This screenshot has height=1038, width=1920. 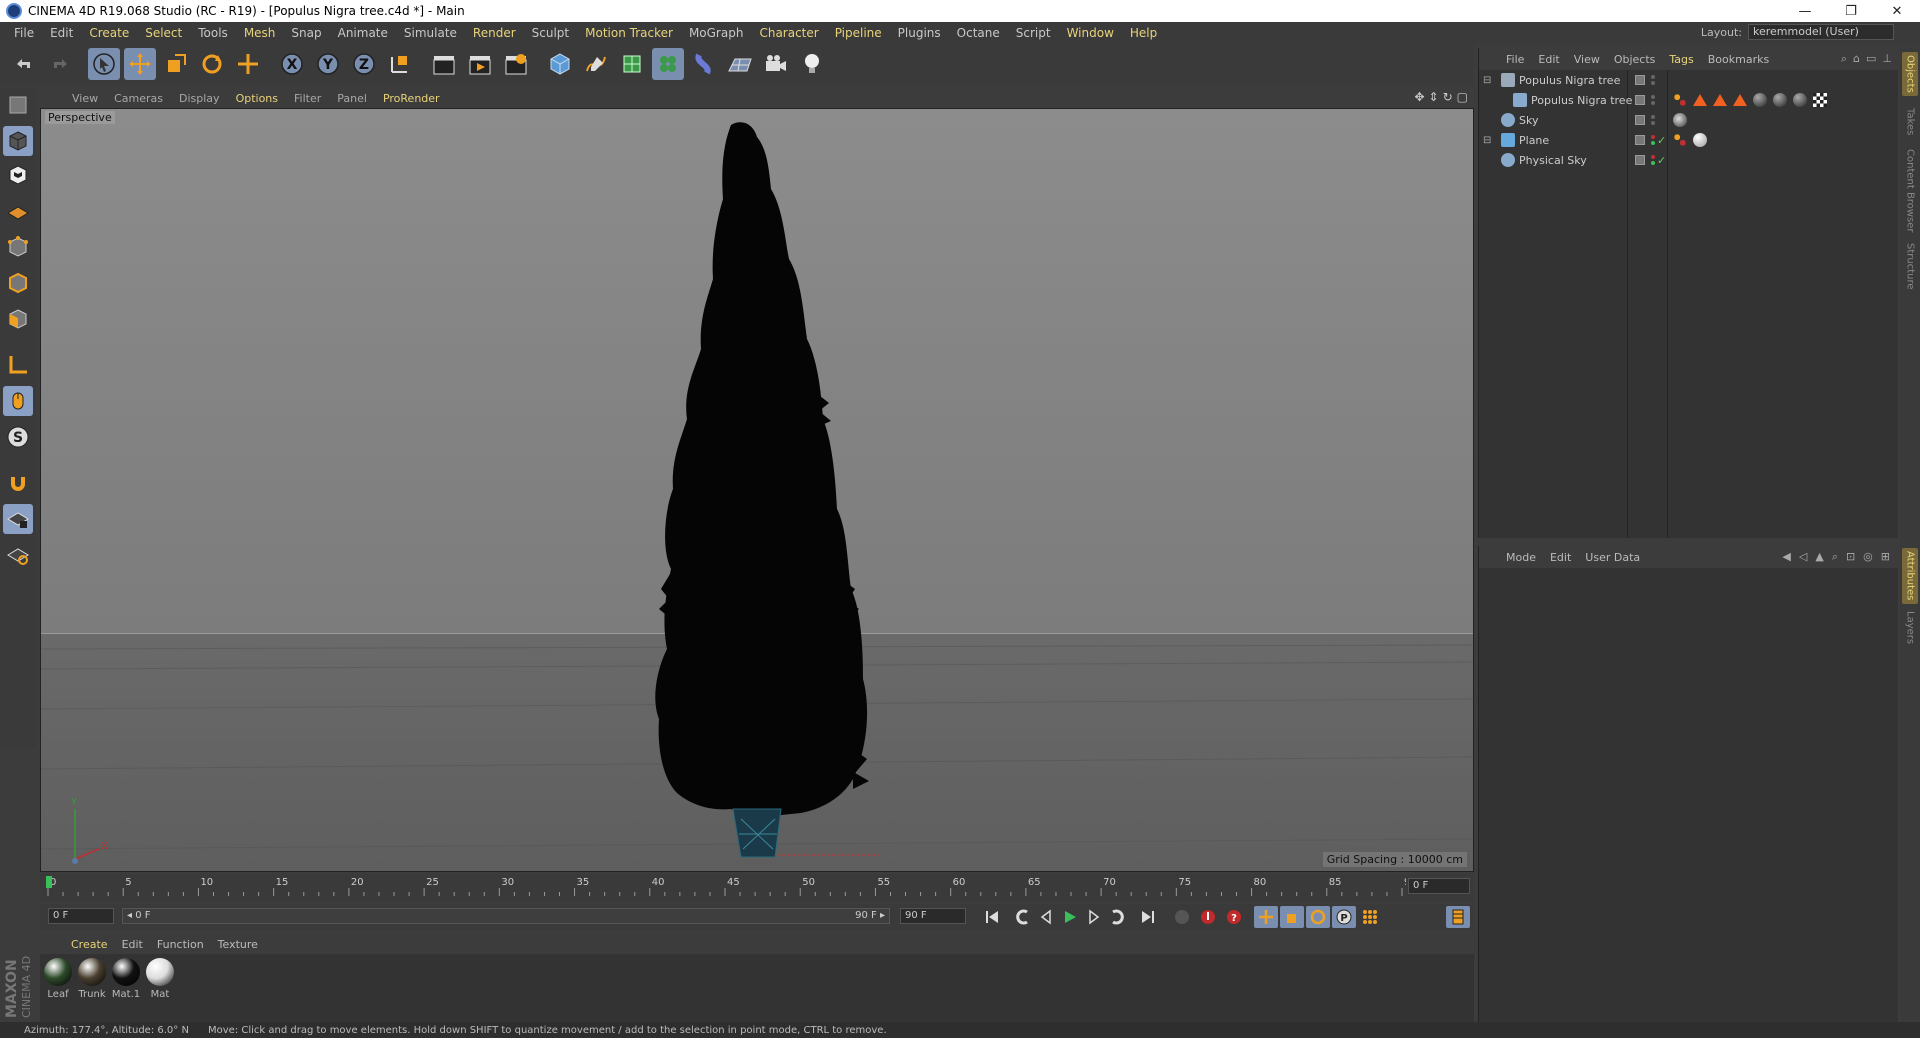 I want to click on object-menu-file: File, so click(x=1515, y=59).